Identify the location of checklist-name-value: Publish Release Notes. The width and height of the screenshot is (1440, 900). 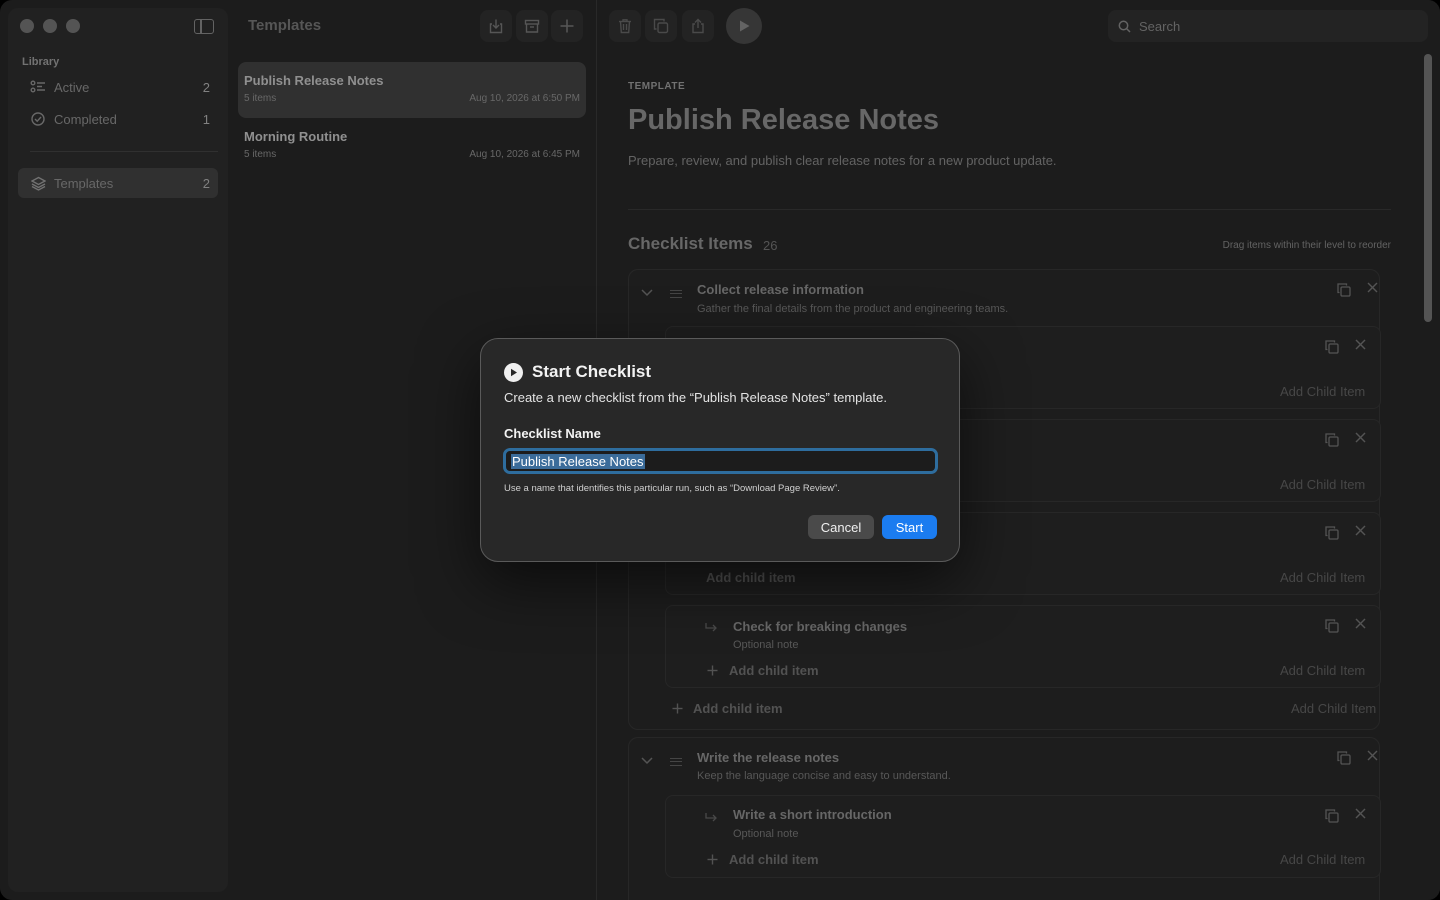
(578, 461).